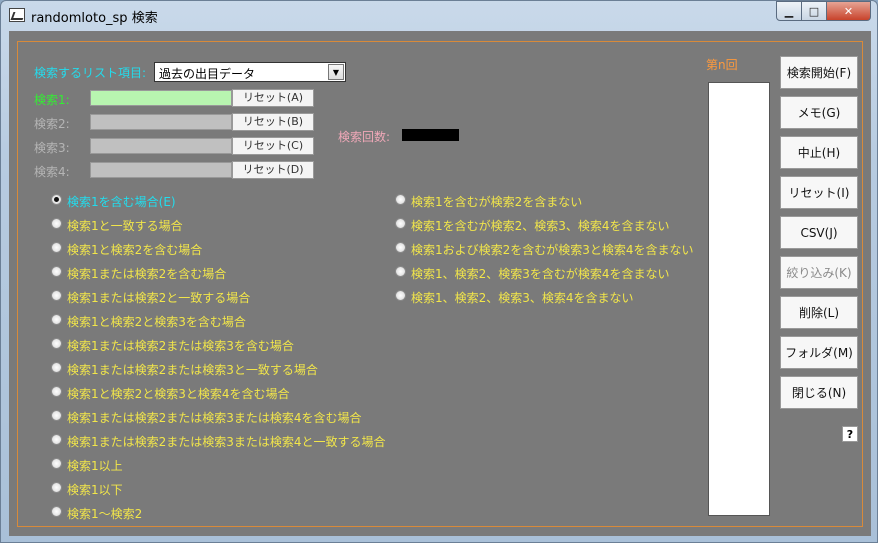 The width and height of the screenshot is (878, 543). Describe the element at coordinates (90, 73) in the screenshot. I see `list-item-label: 検索するリスト項目:` at that location.